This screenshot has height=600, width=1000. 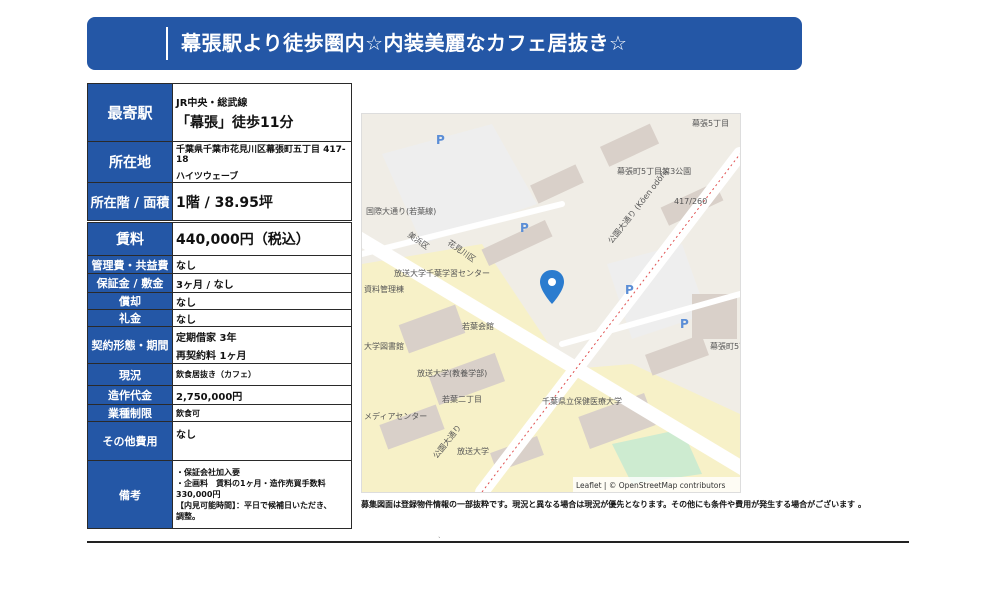 What do you see at coordinates (262, 374) in the screenshot?
I see `status-cell: 飲食居抜き（カフェ）` at bounding box center [262, 374].